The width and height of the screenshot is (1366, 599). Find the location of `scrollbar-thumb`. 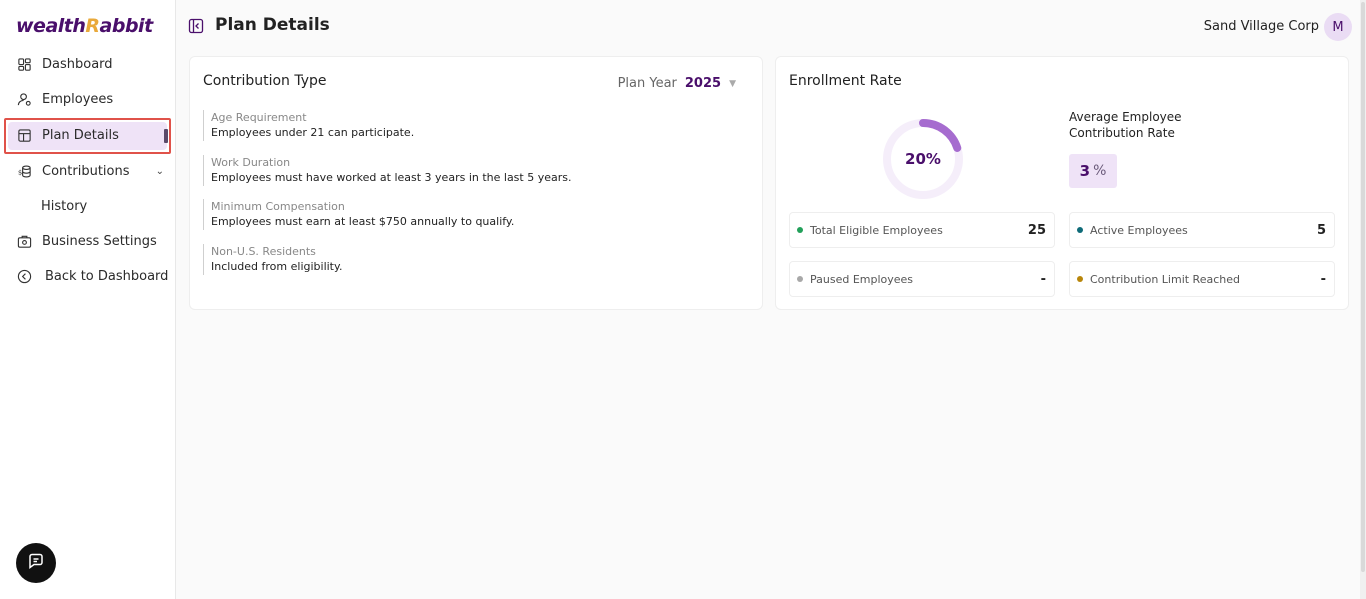

scrollbar-thumb is located at coordinates (1363, 287).